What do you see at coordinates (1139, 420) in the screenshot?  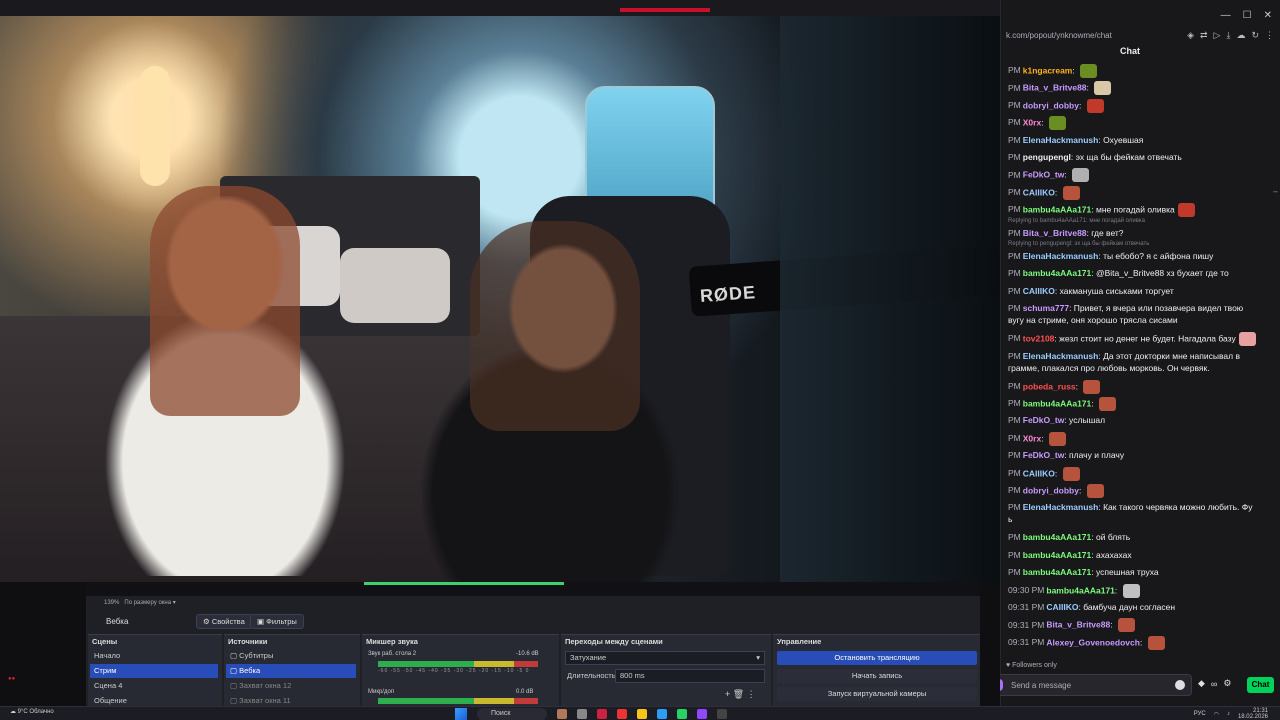 I see `chat-message: PM FeDkO_tw: услышал` at bounding box center [1139, 420].